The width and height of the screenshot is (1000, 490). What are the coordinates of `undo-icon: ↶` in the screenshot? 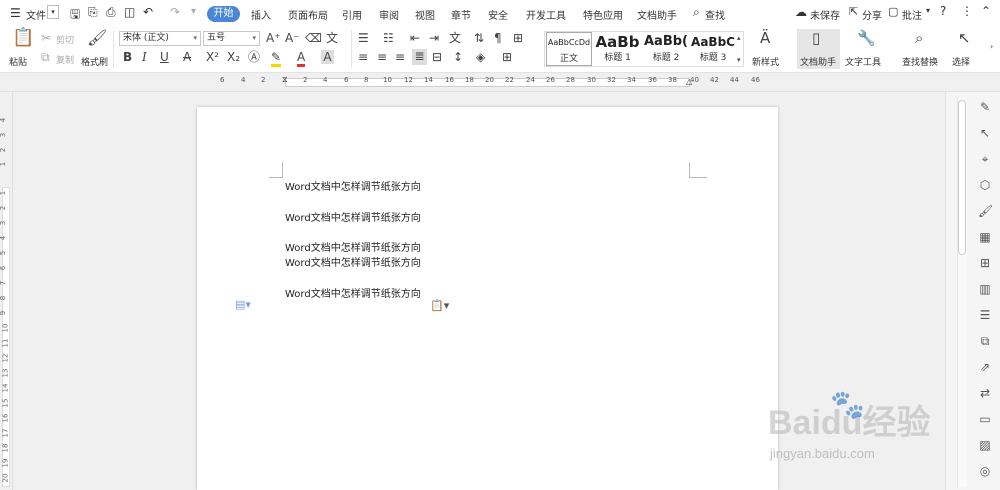 It's located at (148, 12).